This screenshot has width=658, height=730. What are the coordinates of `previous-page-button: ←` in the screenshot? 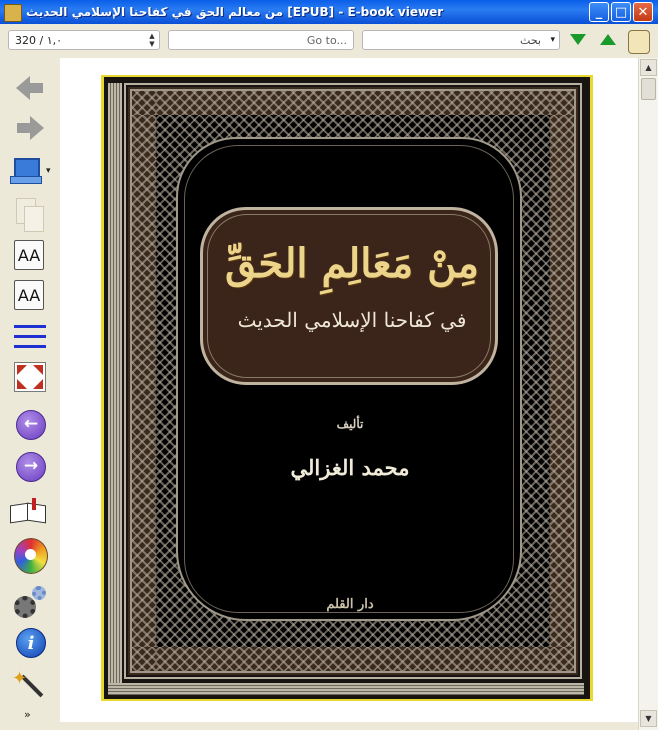 It's located at (31, 425).